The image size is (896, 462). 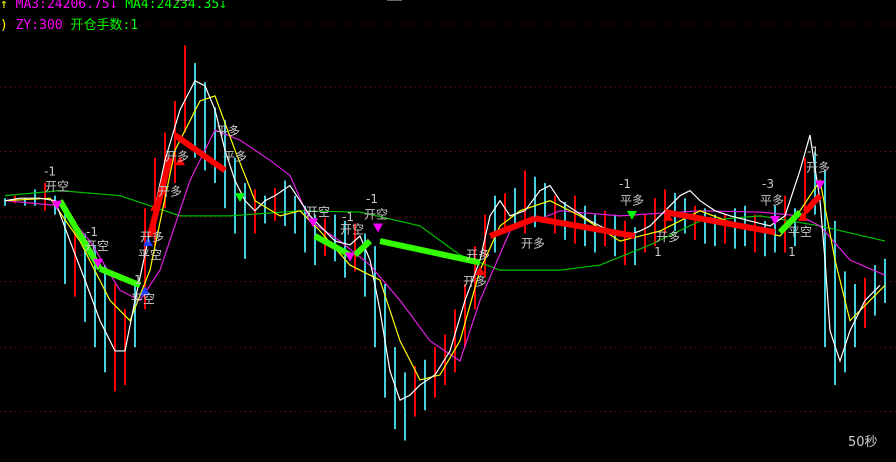 What do you see at coordinates (768, 184) in the screenshot?
I see `signal-label: -3` at bounding box center [768, 184].